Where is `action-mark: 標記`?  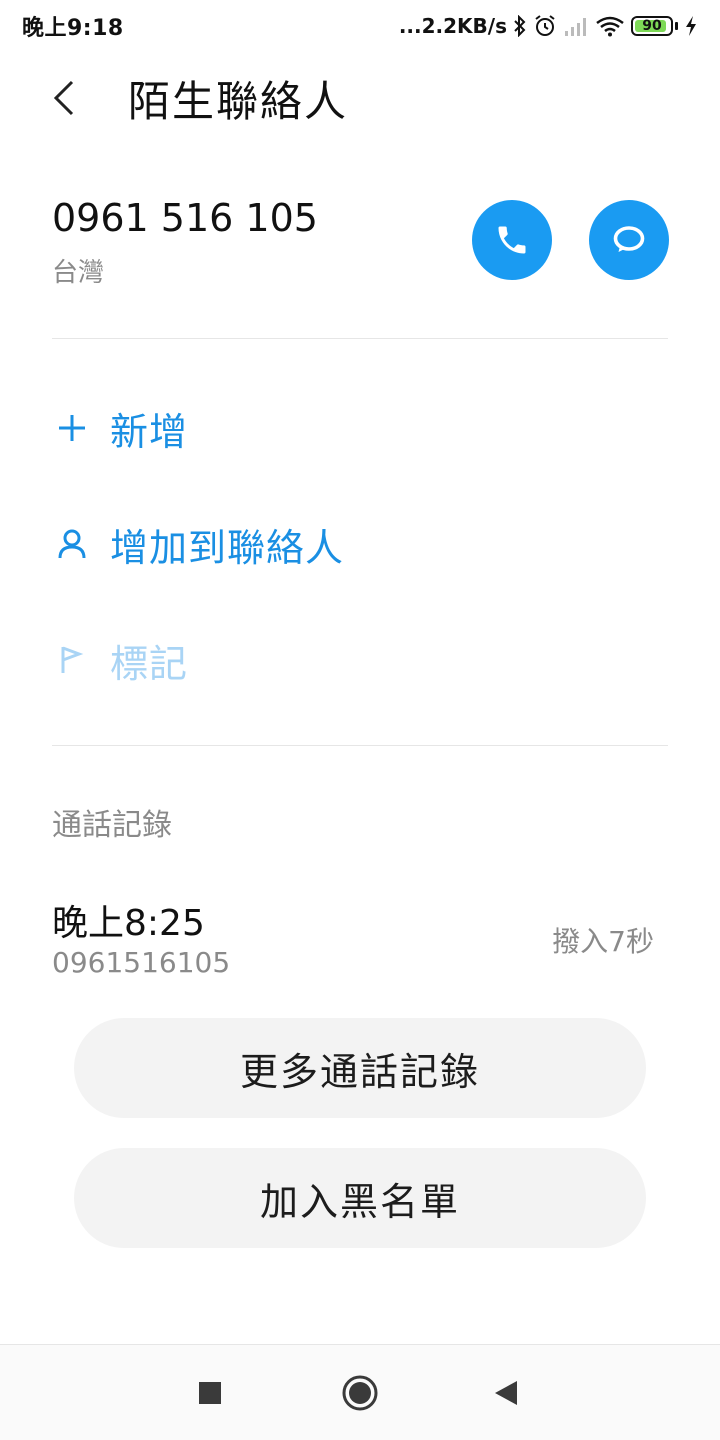 action-mark: 標記 is located at coordinates (120, 660).